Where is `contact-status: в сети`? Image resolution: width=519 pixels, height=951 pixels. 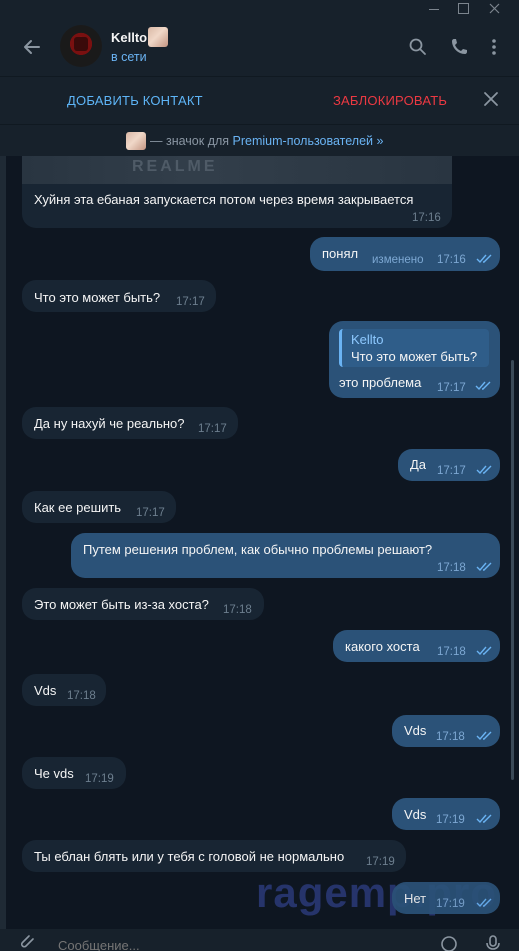 contact-status: в сети is located at coordinates (129, 57).